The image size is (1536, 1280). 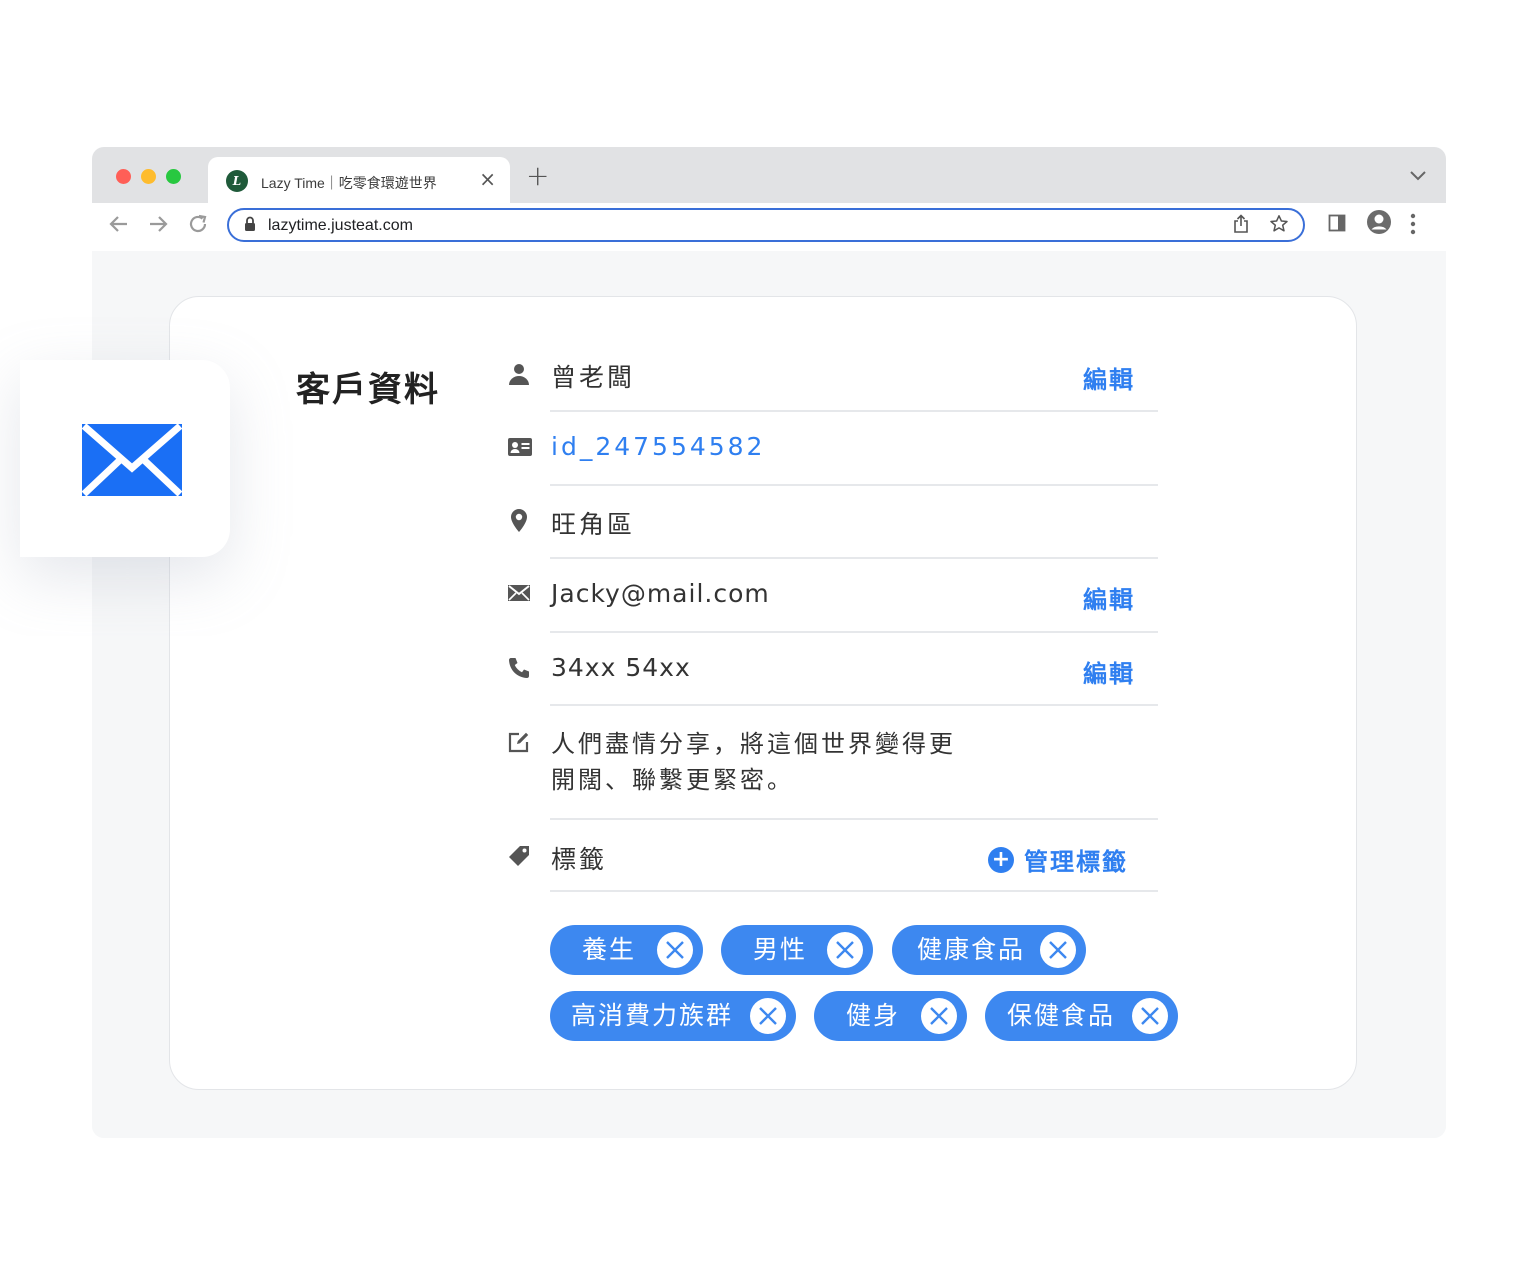 I want to click on tag-chip-label: 養生, so click(x=608, y=949).